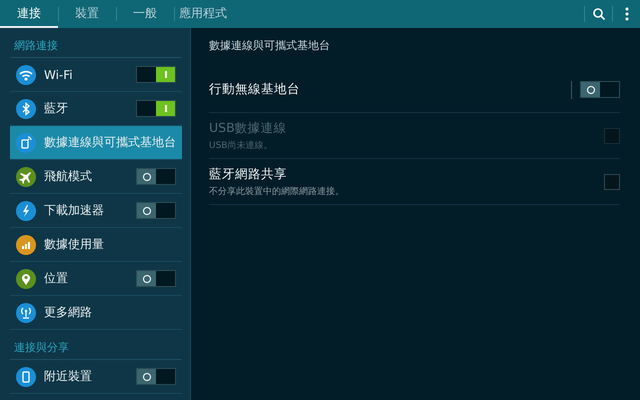  I want to click on item-label: 數據連線與可攜式基地台, so click(110, 142).